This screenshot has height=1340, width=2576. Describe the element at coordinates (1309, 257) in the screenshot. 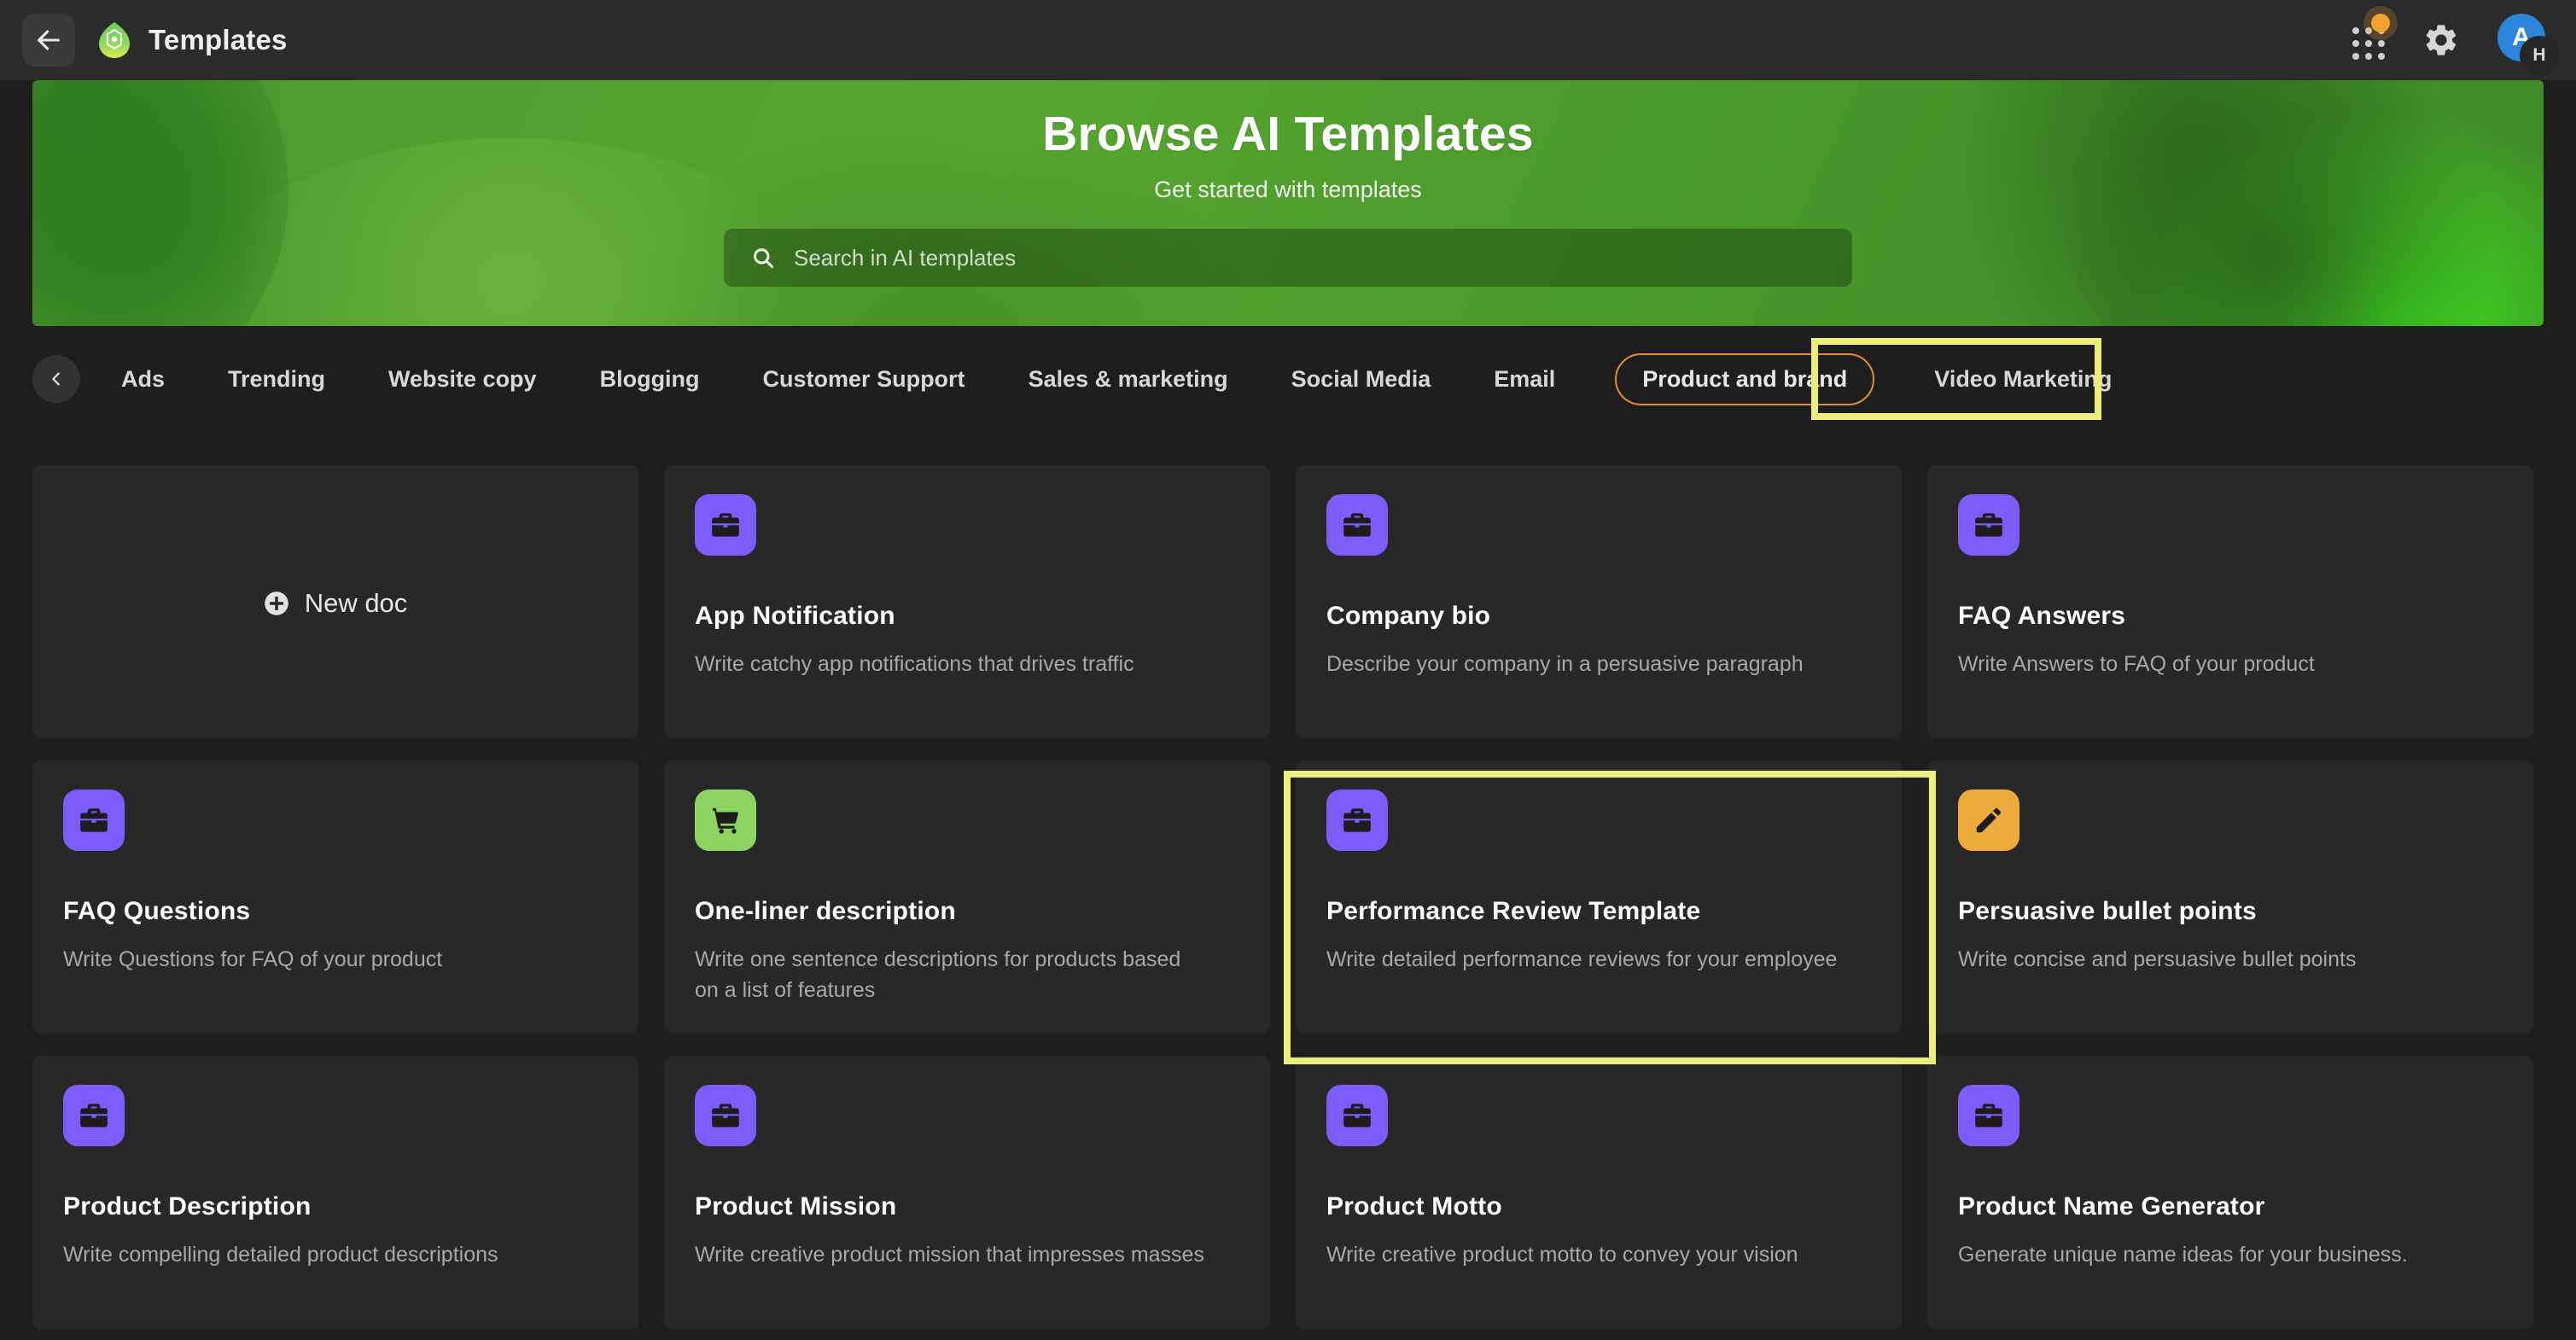

I see `search-input` at that location.